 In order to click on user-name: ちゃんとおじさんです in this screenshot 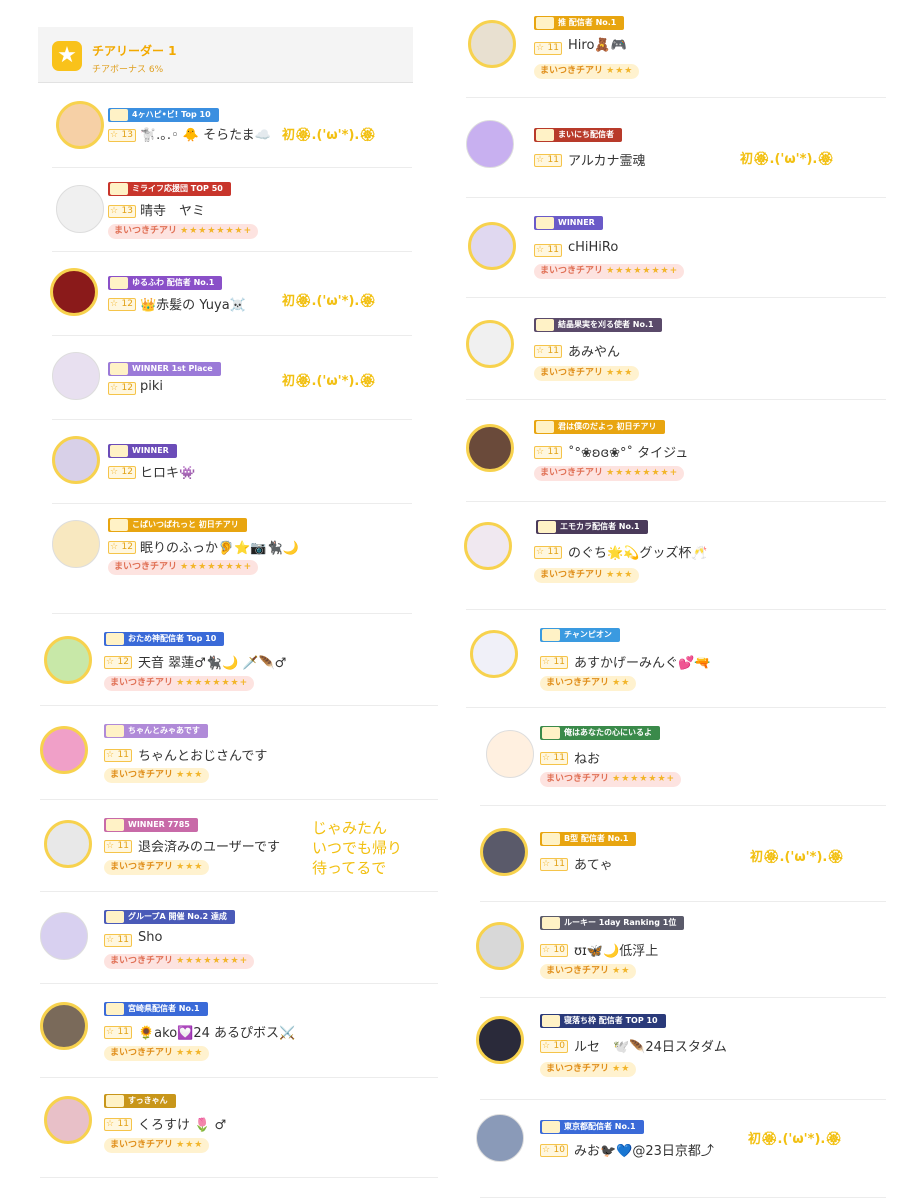, I will do `click(202, 754)`.